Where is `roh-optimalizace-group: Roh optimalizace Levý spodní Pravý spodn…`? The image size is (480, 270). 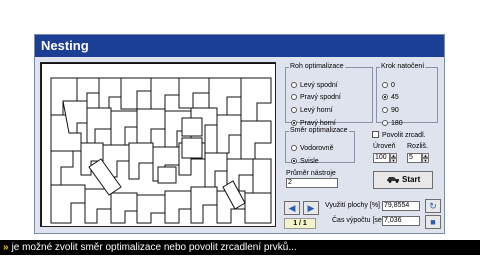 roh-optimalizace-group: Roh optimalizace Levý spodní Pravý spodn… is located at coordinates (329, 95).